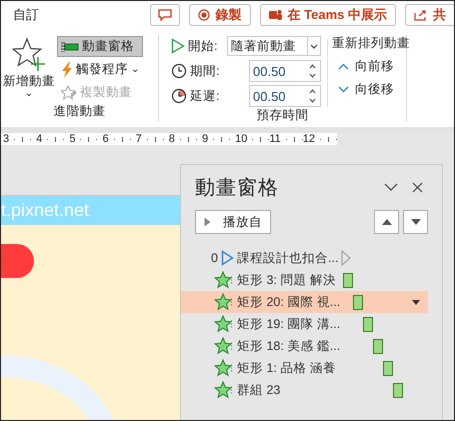  Describe the element at coordinates (29, 55) in the screenshot. I see `star-plus-icon` at that location.